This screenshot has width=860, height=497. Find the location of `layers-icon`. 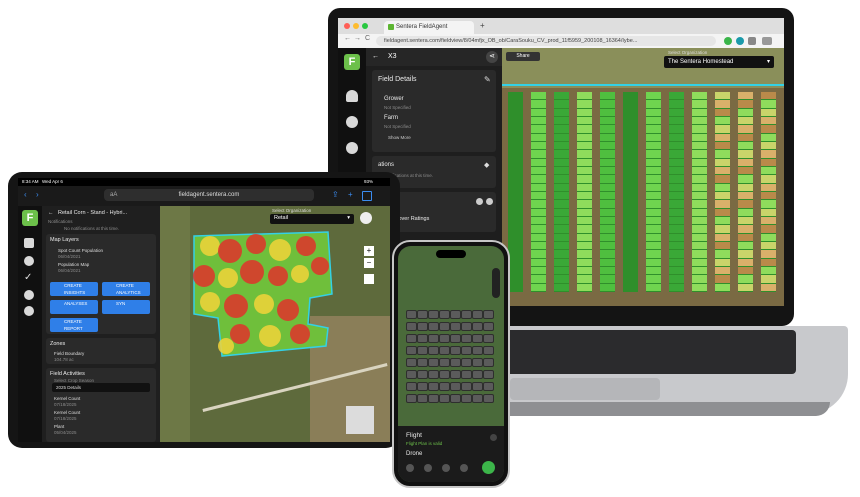

layers-icon is located at coordinates (479, 201).